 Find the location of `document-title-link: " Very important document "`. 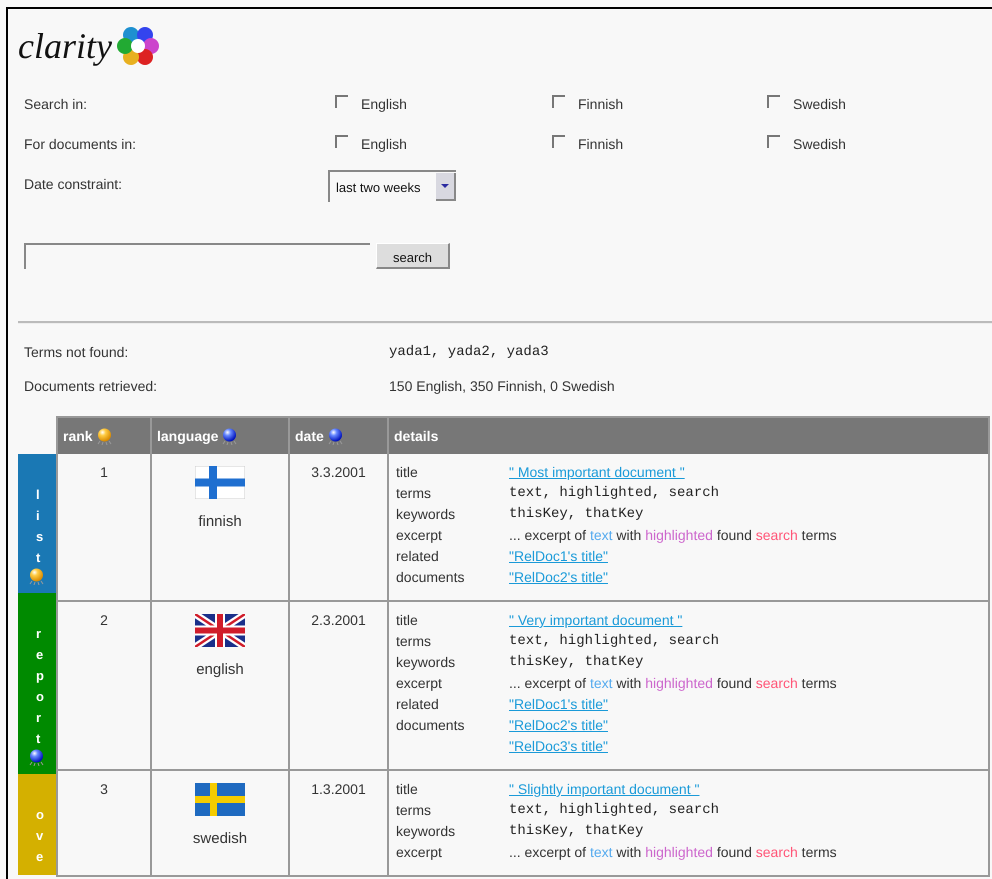

document-title-link: " Very important document " is located at coordinates (595, 620).